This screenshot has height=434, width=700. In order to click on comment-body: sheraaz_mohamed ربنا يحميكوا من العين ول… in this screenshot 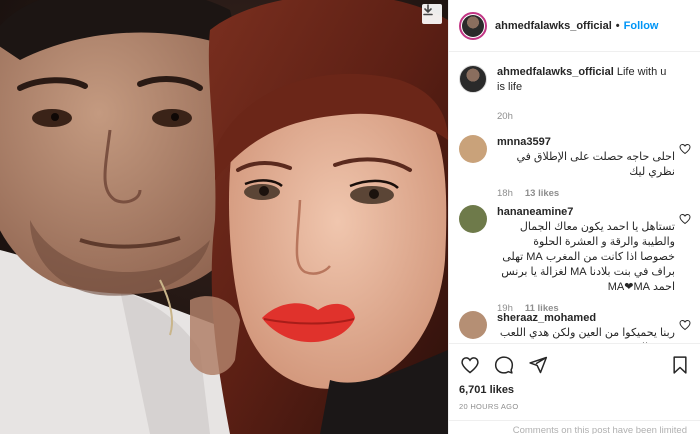, I will do `click(586, 327)`.